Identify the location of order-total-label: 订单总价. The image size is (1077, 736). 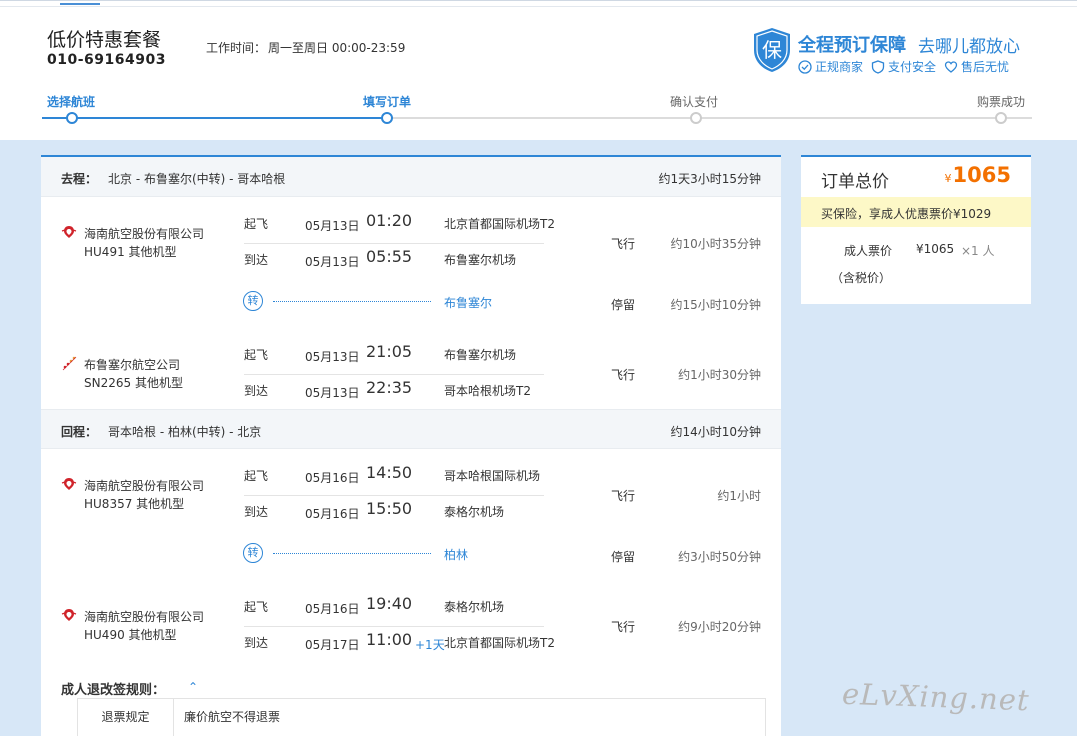
(855, 182).